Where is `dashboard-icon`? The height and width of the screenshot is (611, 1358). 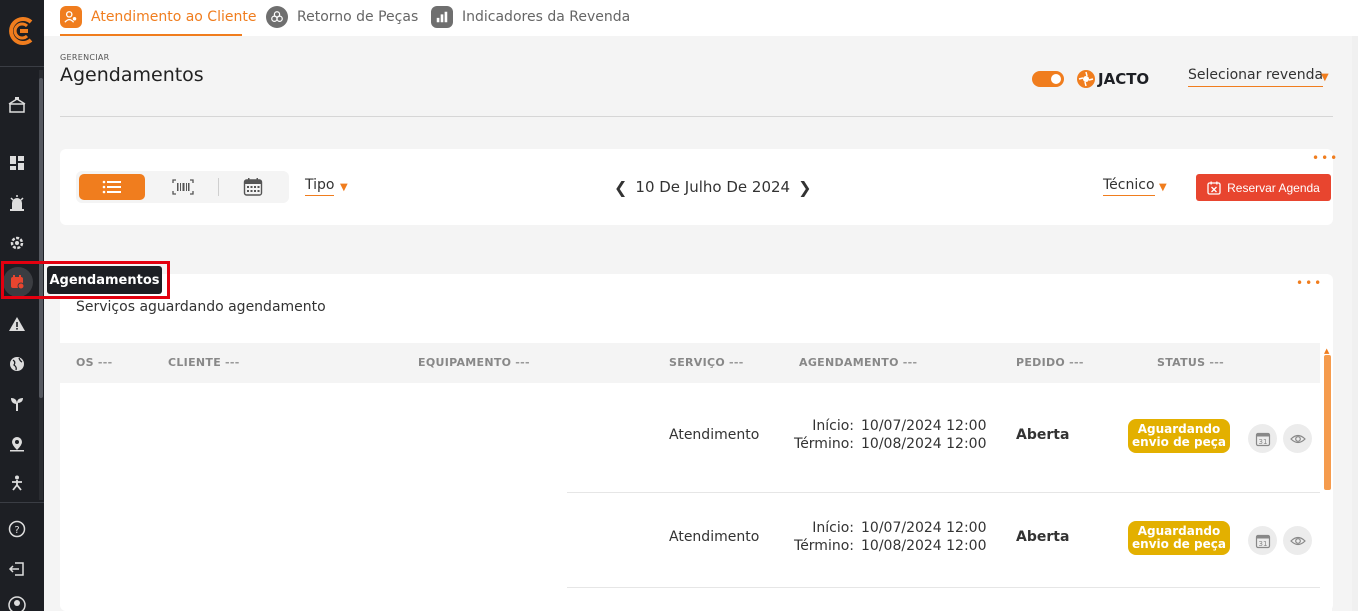
dashboard-icon is located at coordinates (17, 163).